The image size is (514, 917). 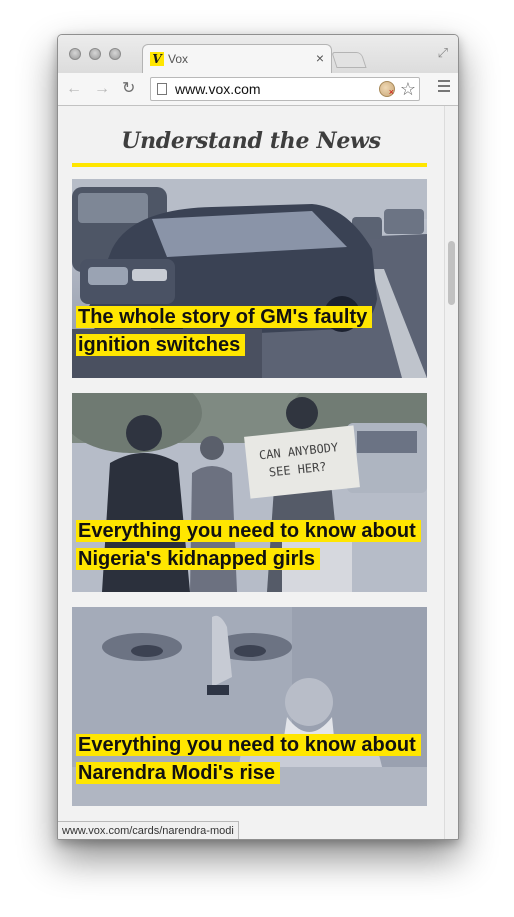 What do you see at coordinates (444, 87) in the screenshot?
I see `menu-icon` at bounding box center [444, 87].